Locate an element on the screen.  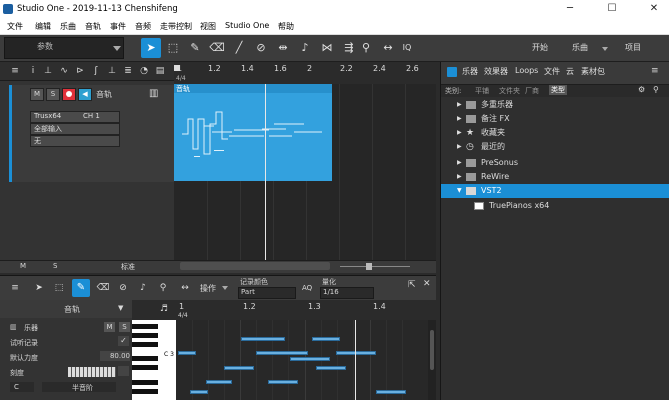
start-button: 开始 is located at coordinates (540, 48).